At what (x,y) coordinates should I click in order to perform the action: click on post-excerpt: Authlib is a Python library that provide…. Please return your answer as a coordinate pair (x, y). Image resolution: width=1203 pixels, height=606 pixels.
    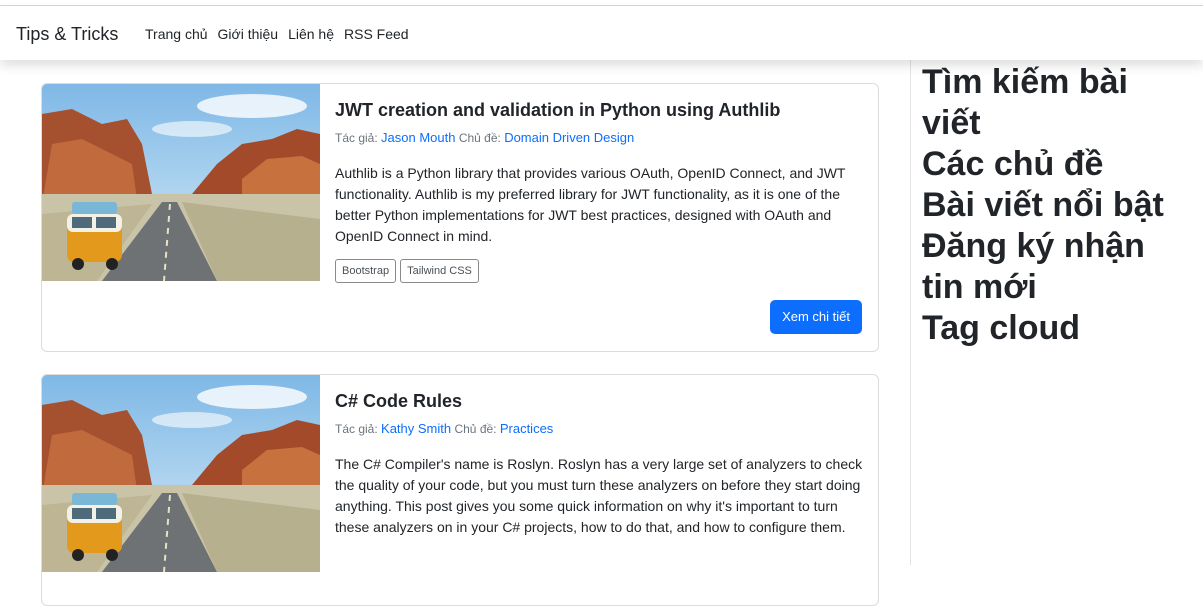
    Looking at the image, I should click on (590, 204).